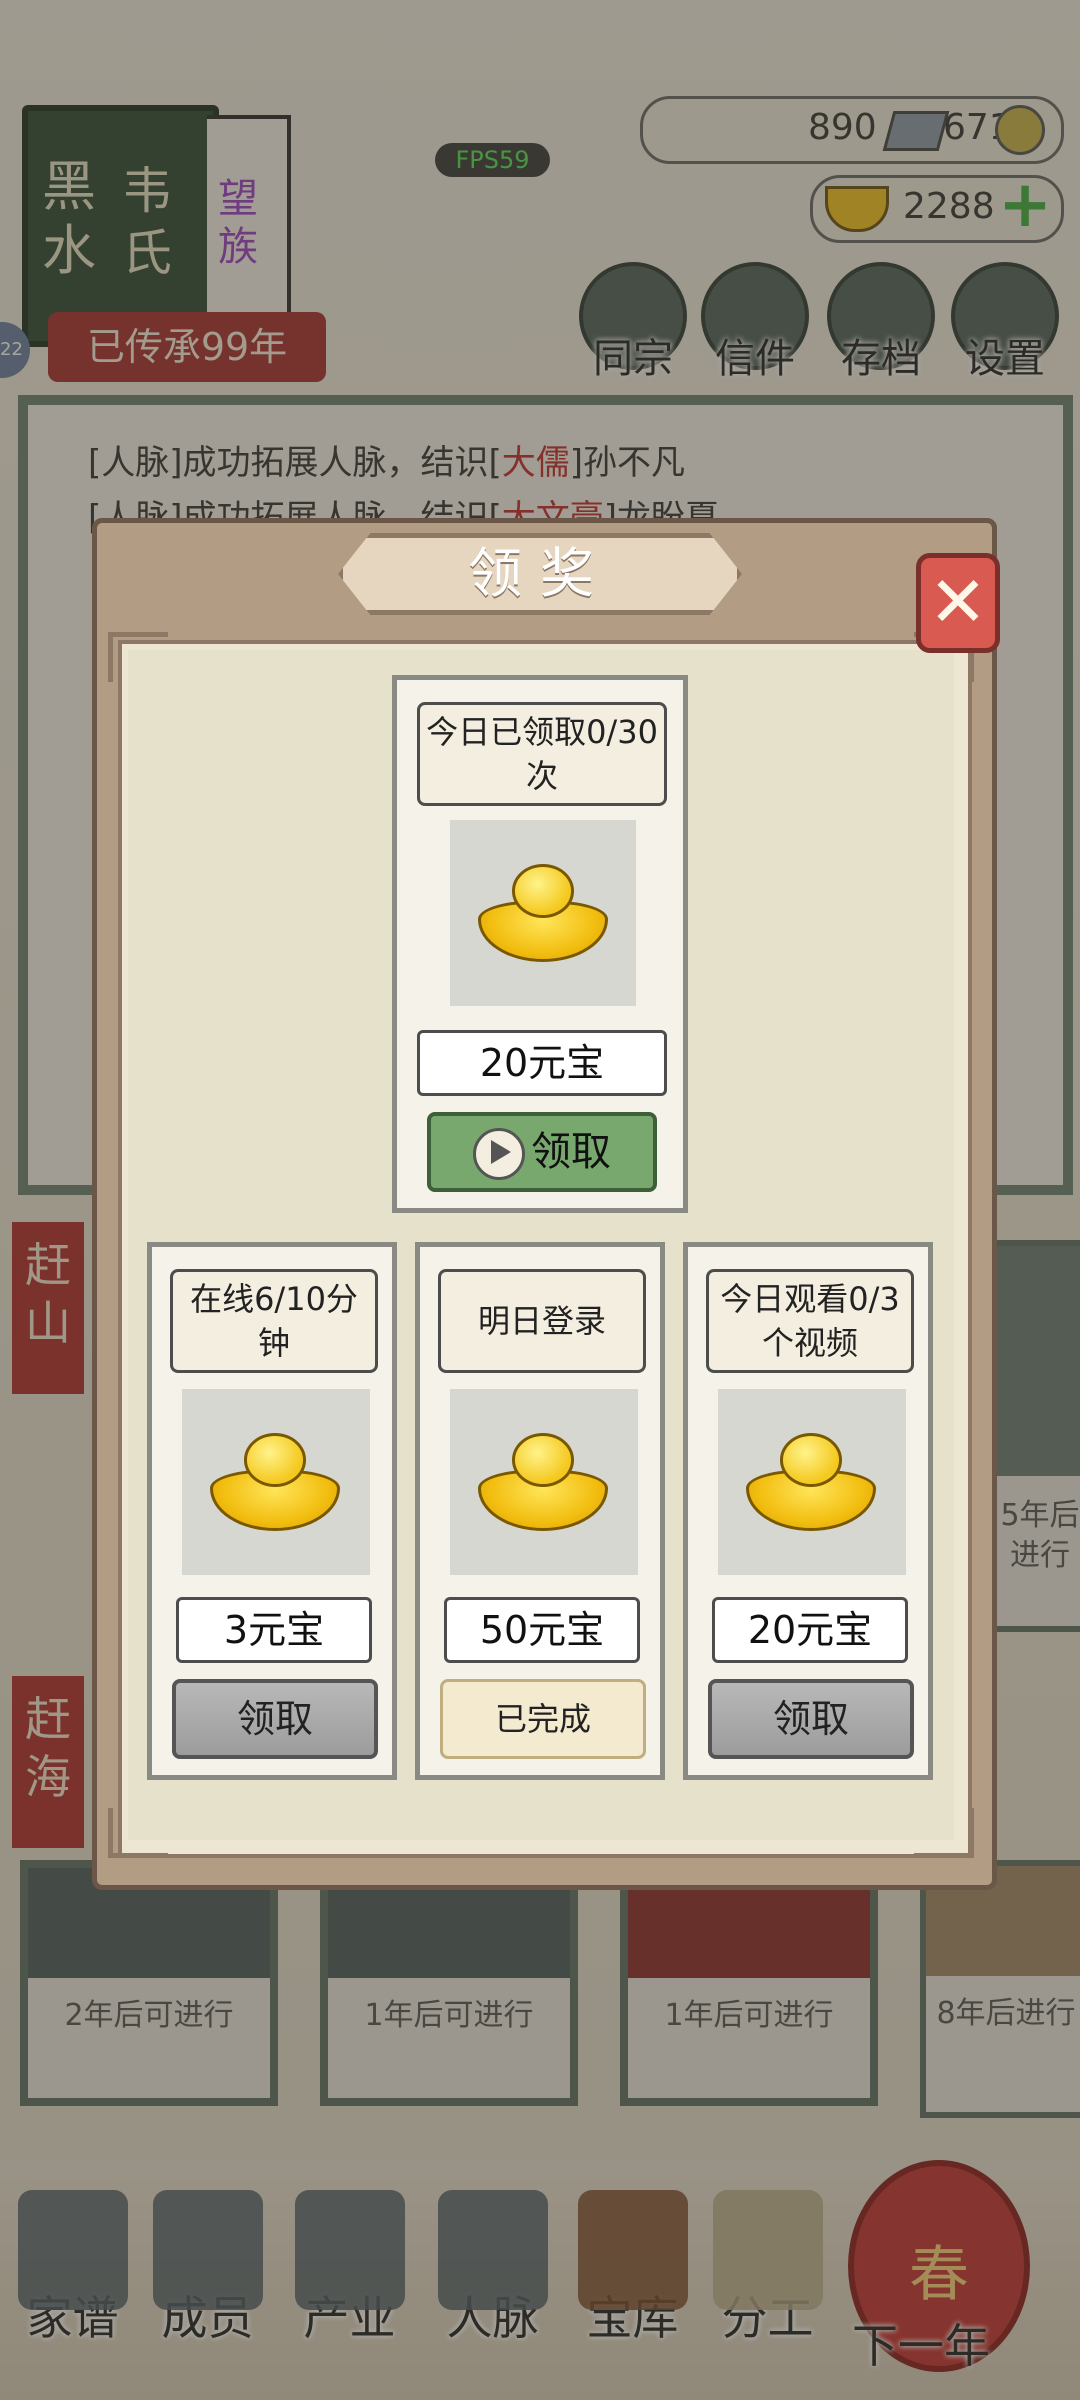 This screenshot has width=1080, height=2400. I want to click on reward-card-online: 在线6/10分钟 3元宝 领取, so click(272, 1511).